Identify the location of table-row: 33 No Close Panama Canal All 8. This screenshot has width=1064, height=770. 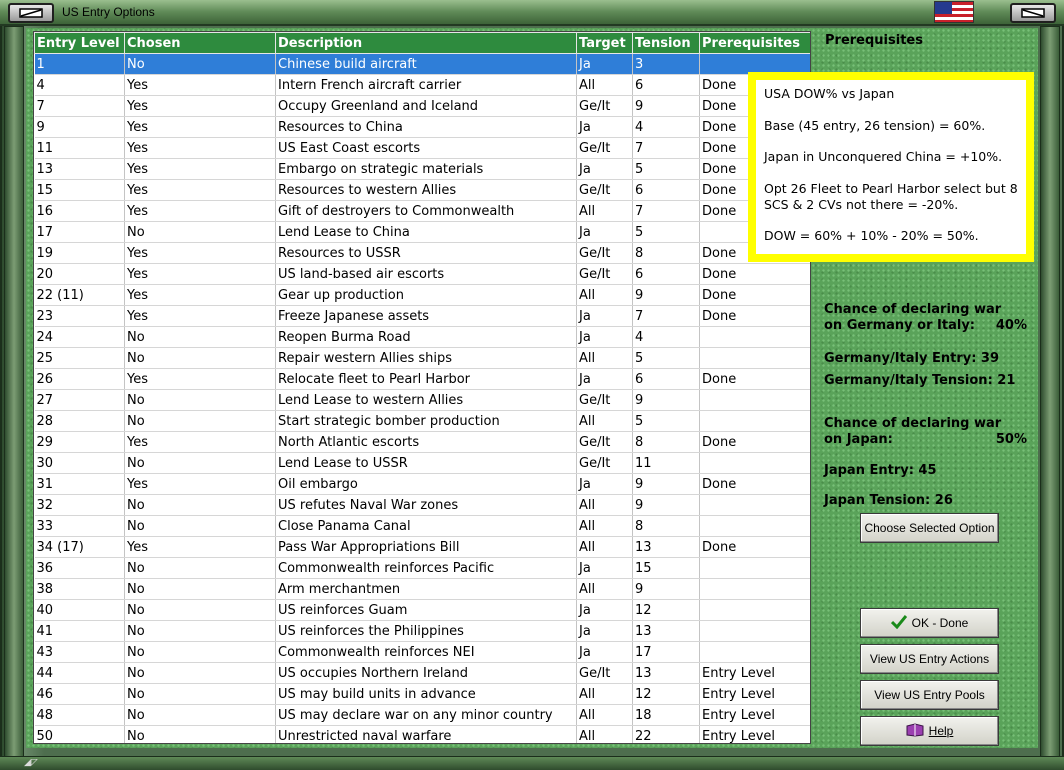
(422, 526).